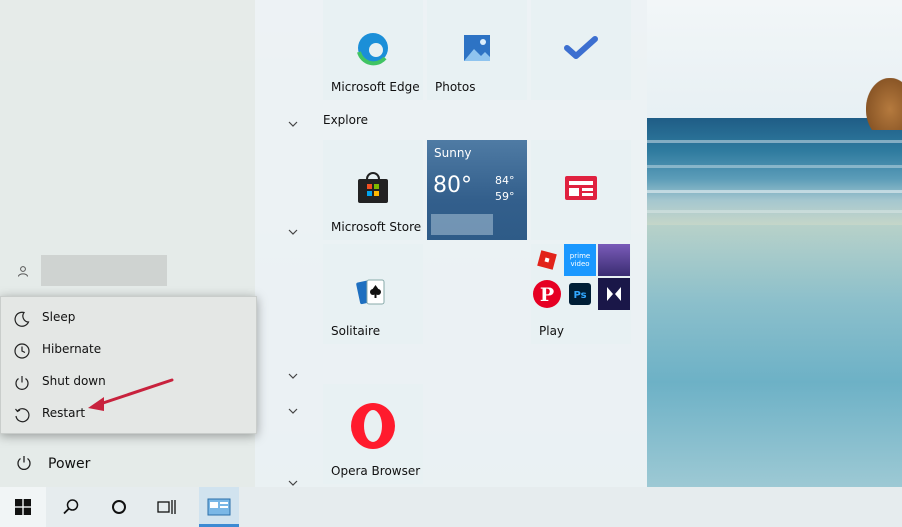  What do you see at coordinates (505, 196) in the screenshot?
I see `weather-low: 59°` at bounding box center [505, 196].